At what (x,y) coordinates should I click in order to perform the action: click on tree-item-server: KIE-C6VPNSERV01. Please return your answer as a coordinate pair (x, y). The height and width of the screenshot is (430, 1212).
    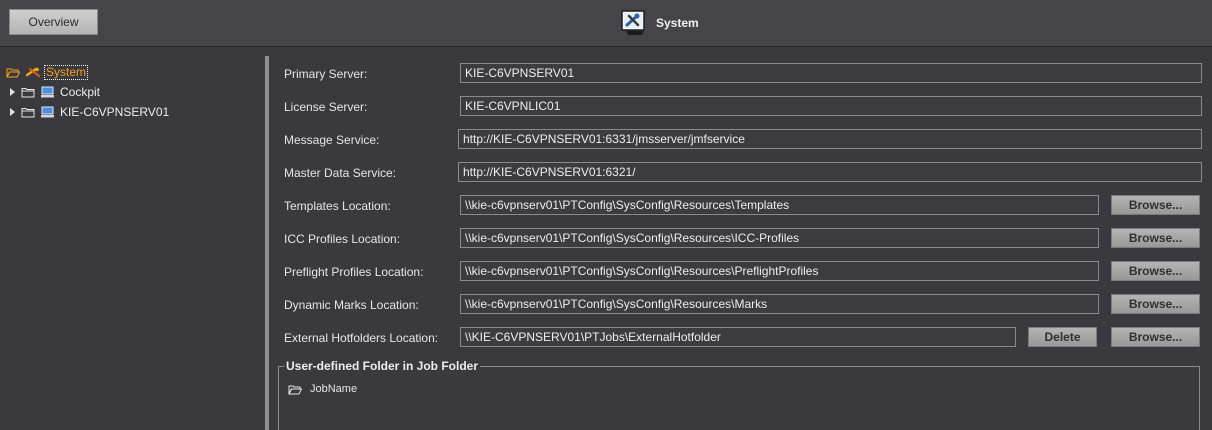
    Looking at the image, I should click on (89, 112).